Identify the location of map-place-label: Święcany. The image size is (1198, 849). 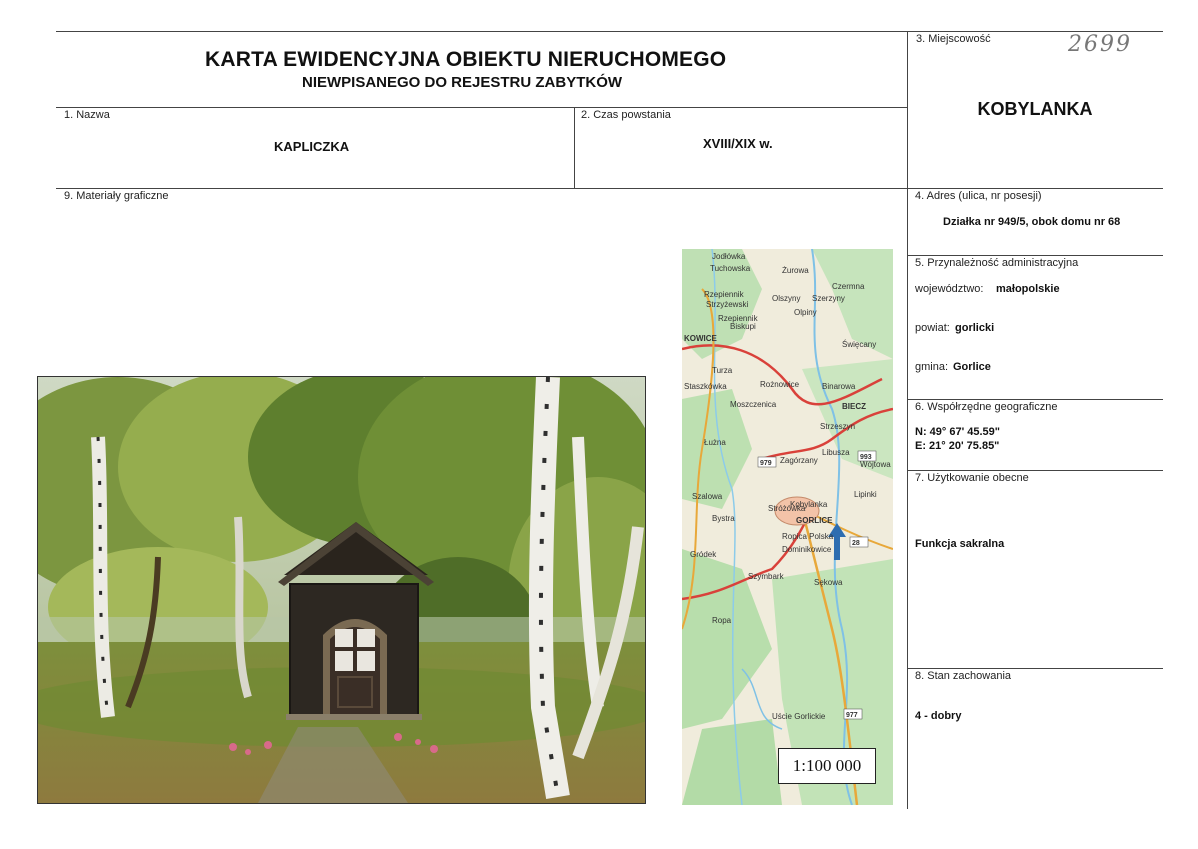
(859, 344).